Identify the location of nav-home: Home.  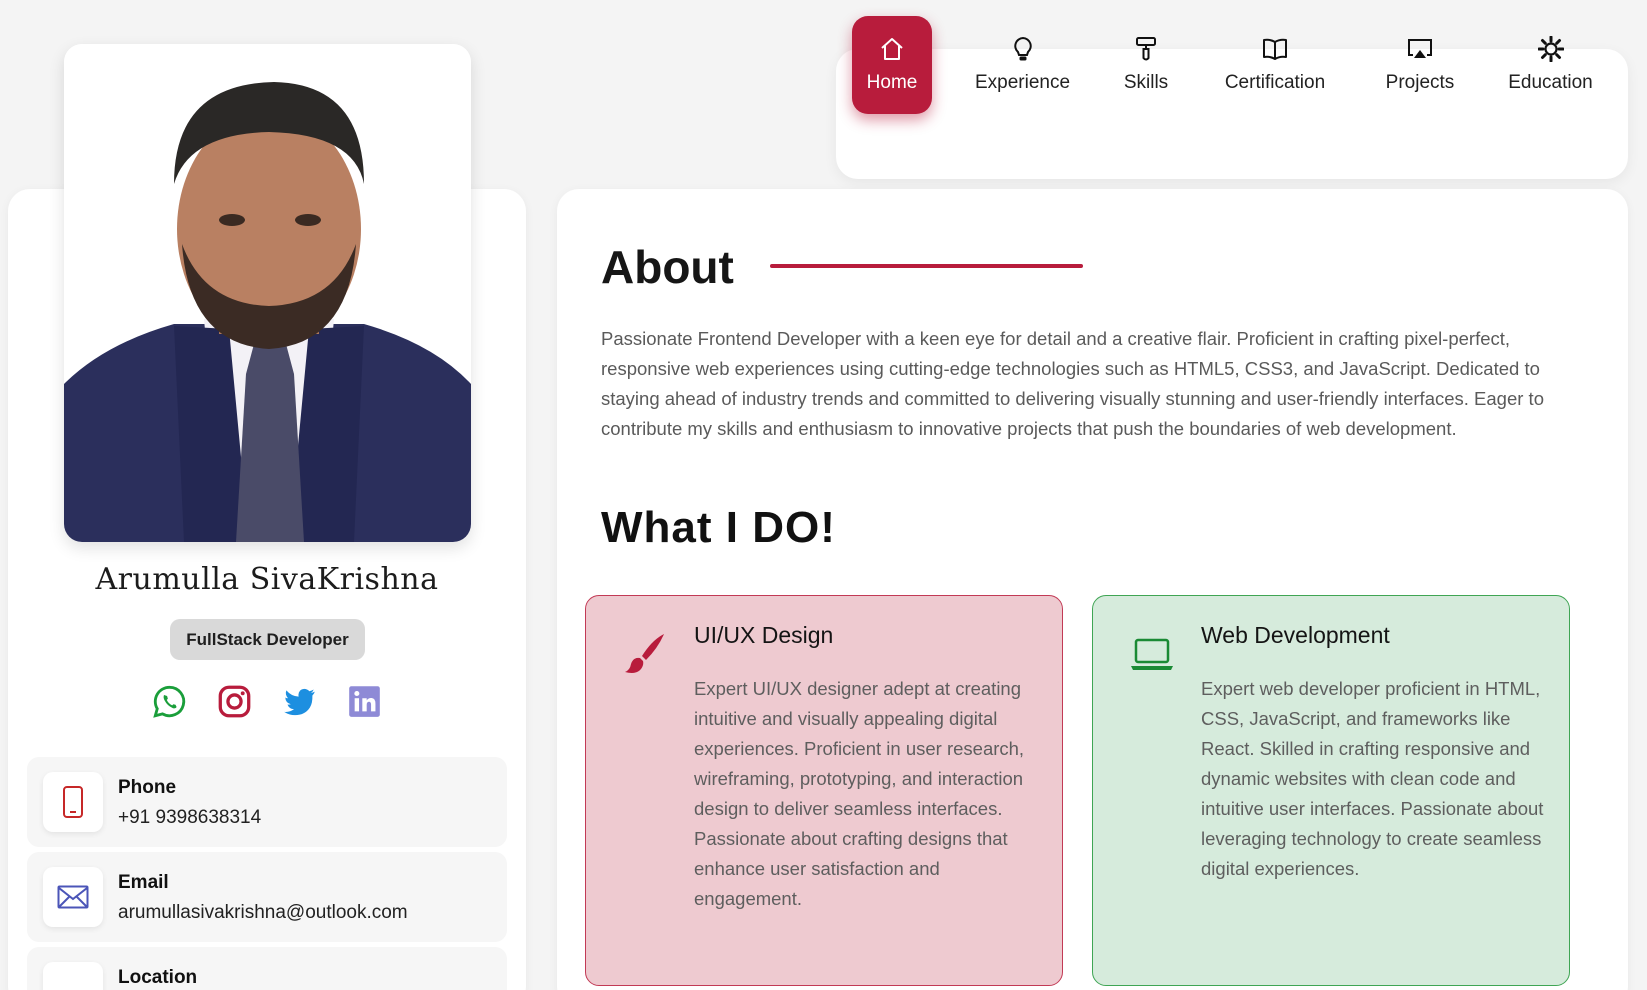
(892, 65).